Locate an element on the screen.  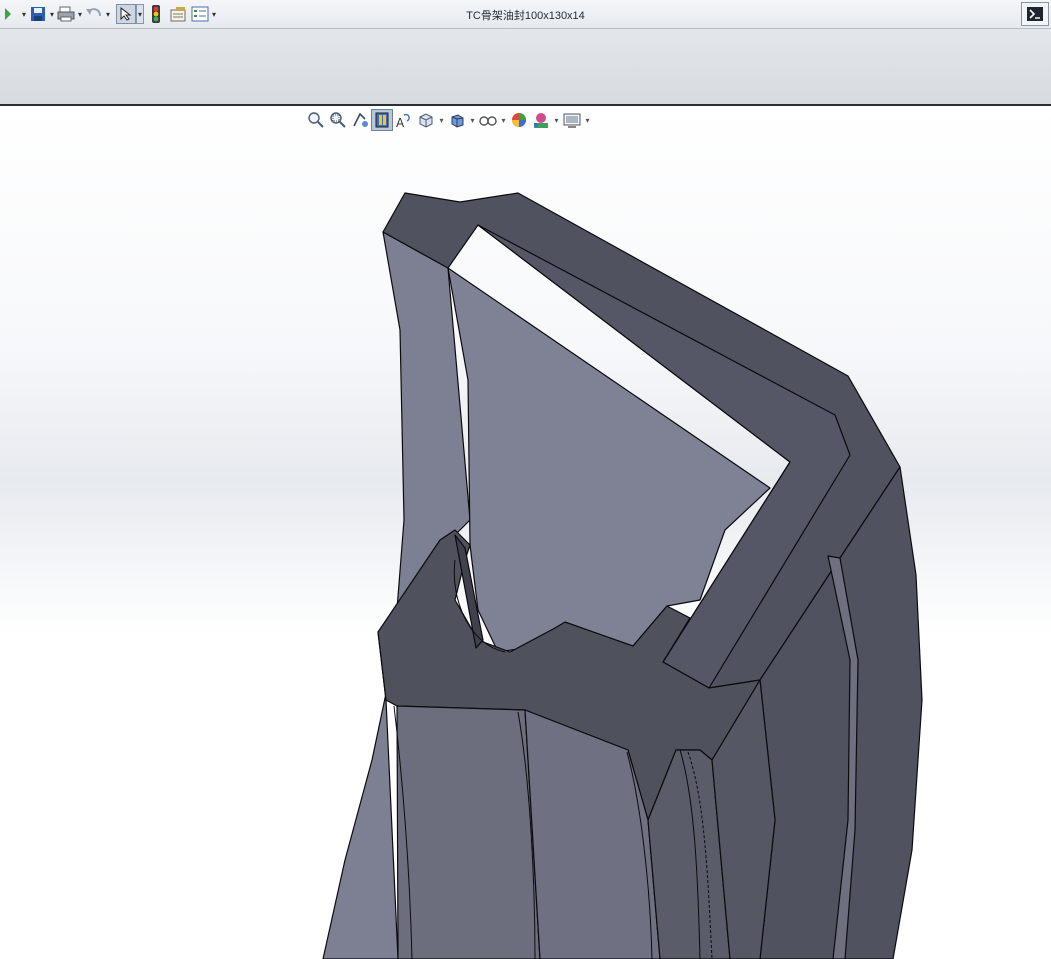
zoom-to-fit-icon is located at coordinates (316, 120).